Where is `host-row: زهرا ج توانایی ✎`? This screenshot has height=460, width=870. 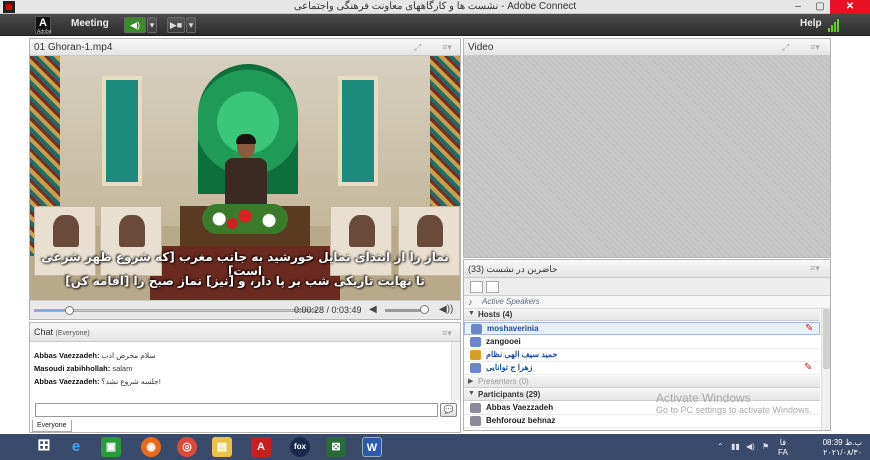 host-row: زهرا ج توانایی ✎ is located at coordinates (642, 368).